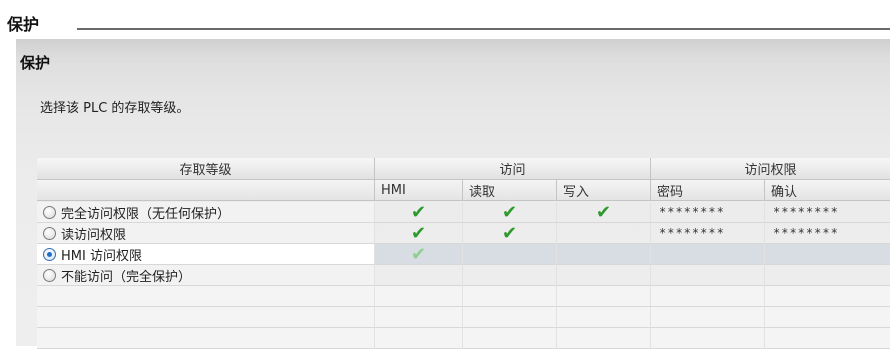  Describe the element at coordinates (206, 169) in the screenshot. I see `header-access-level: 存取等级` at that location.